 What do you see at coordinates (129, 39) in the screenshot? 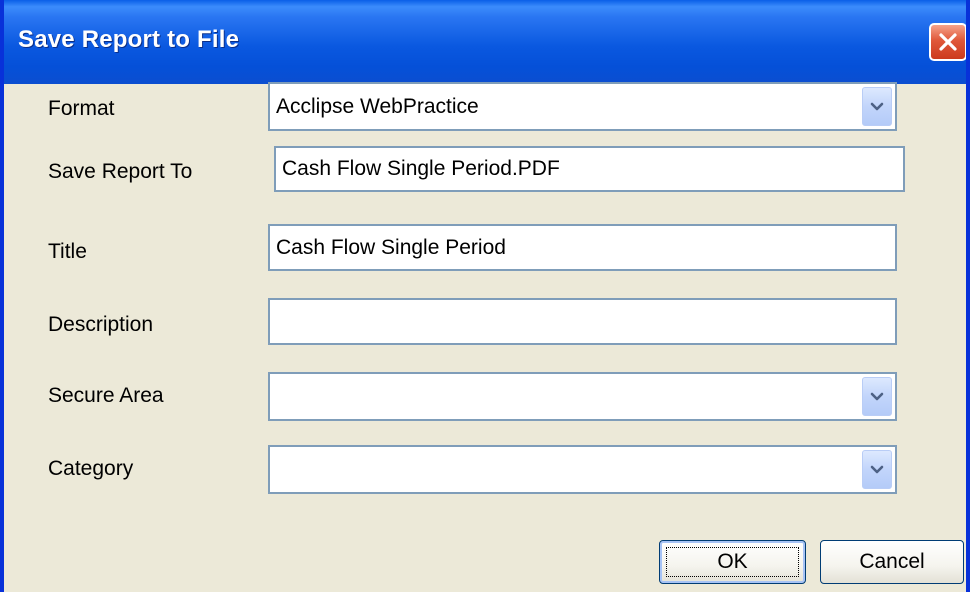
I see `window-title: Save Report to File` at bounding box center [129, 39].